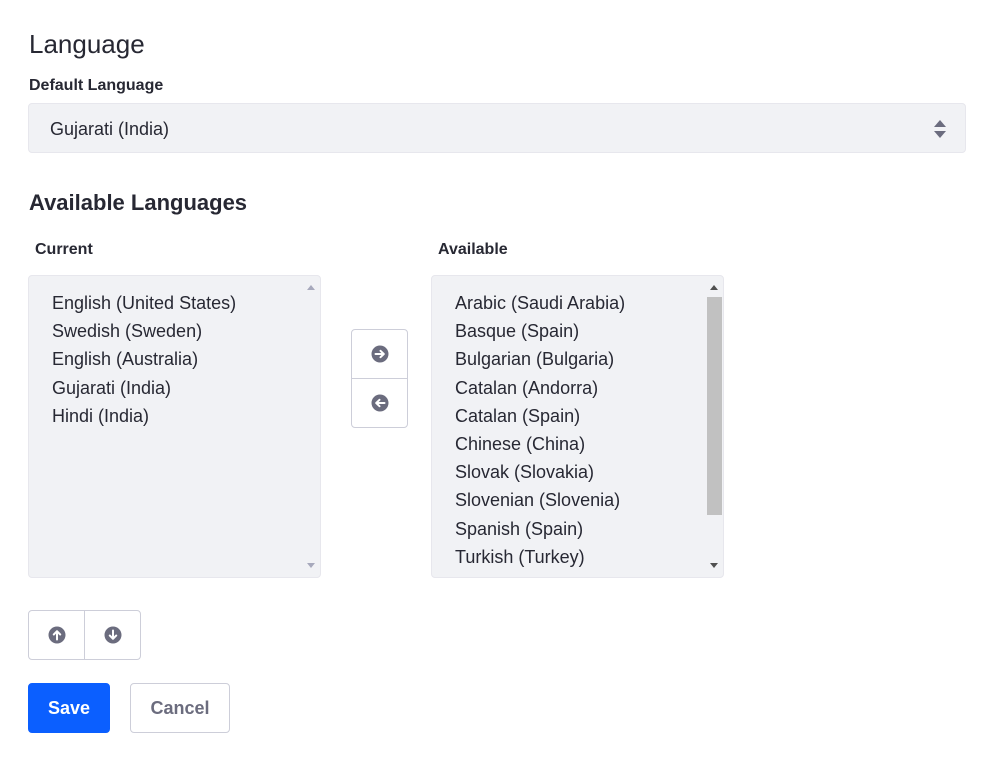 This screenshot has height=762, width=989. I want to click on reorder-button-group, so click(84, 635).